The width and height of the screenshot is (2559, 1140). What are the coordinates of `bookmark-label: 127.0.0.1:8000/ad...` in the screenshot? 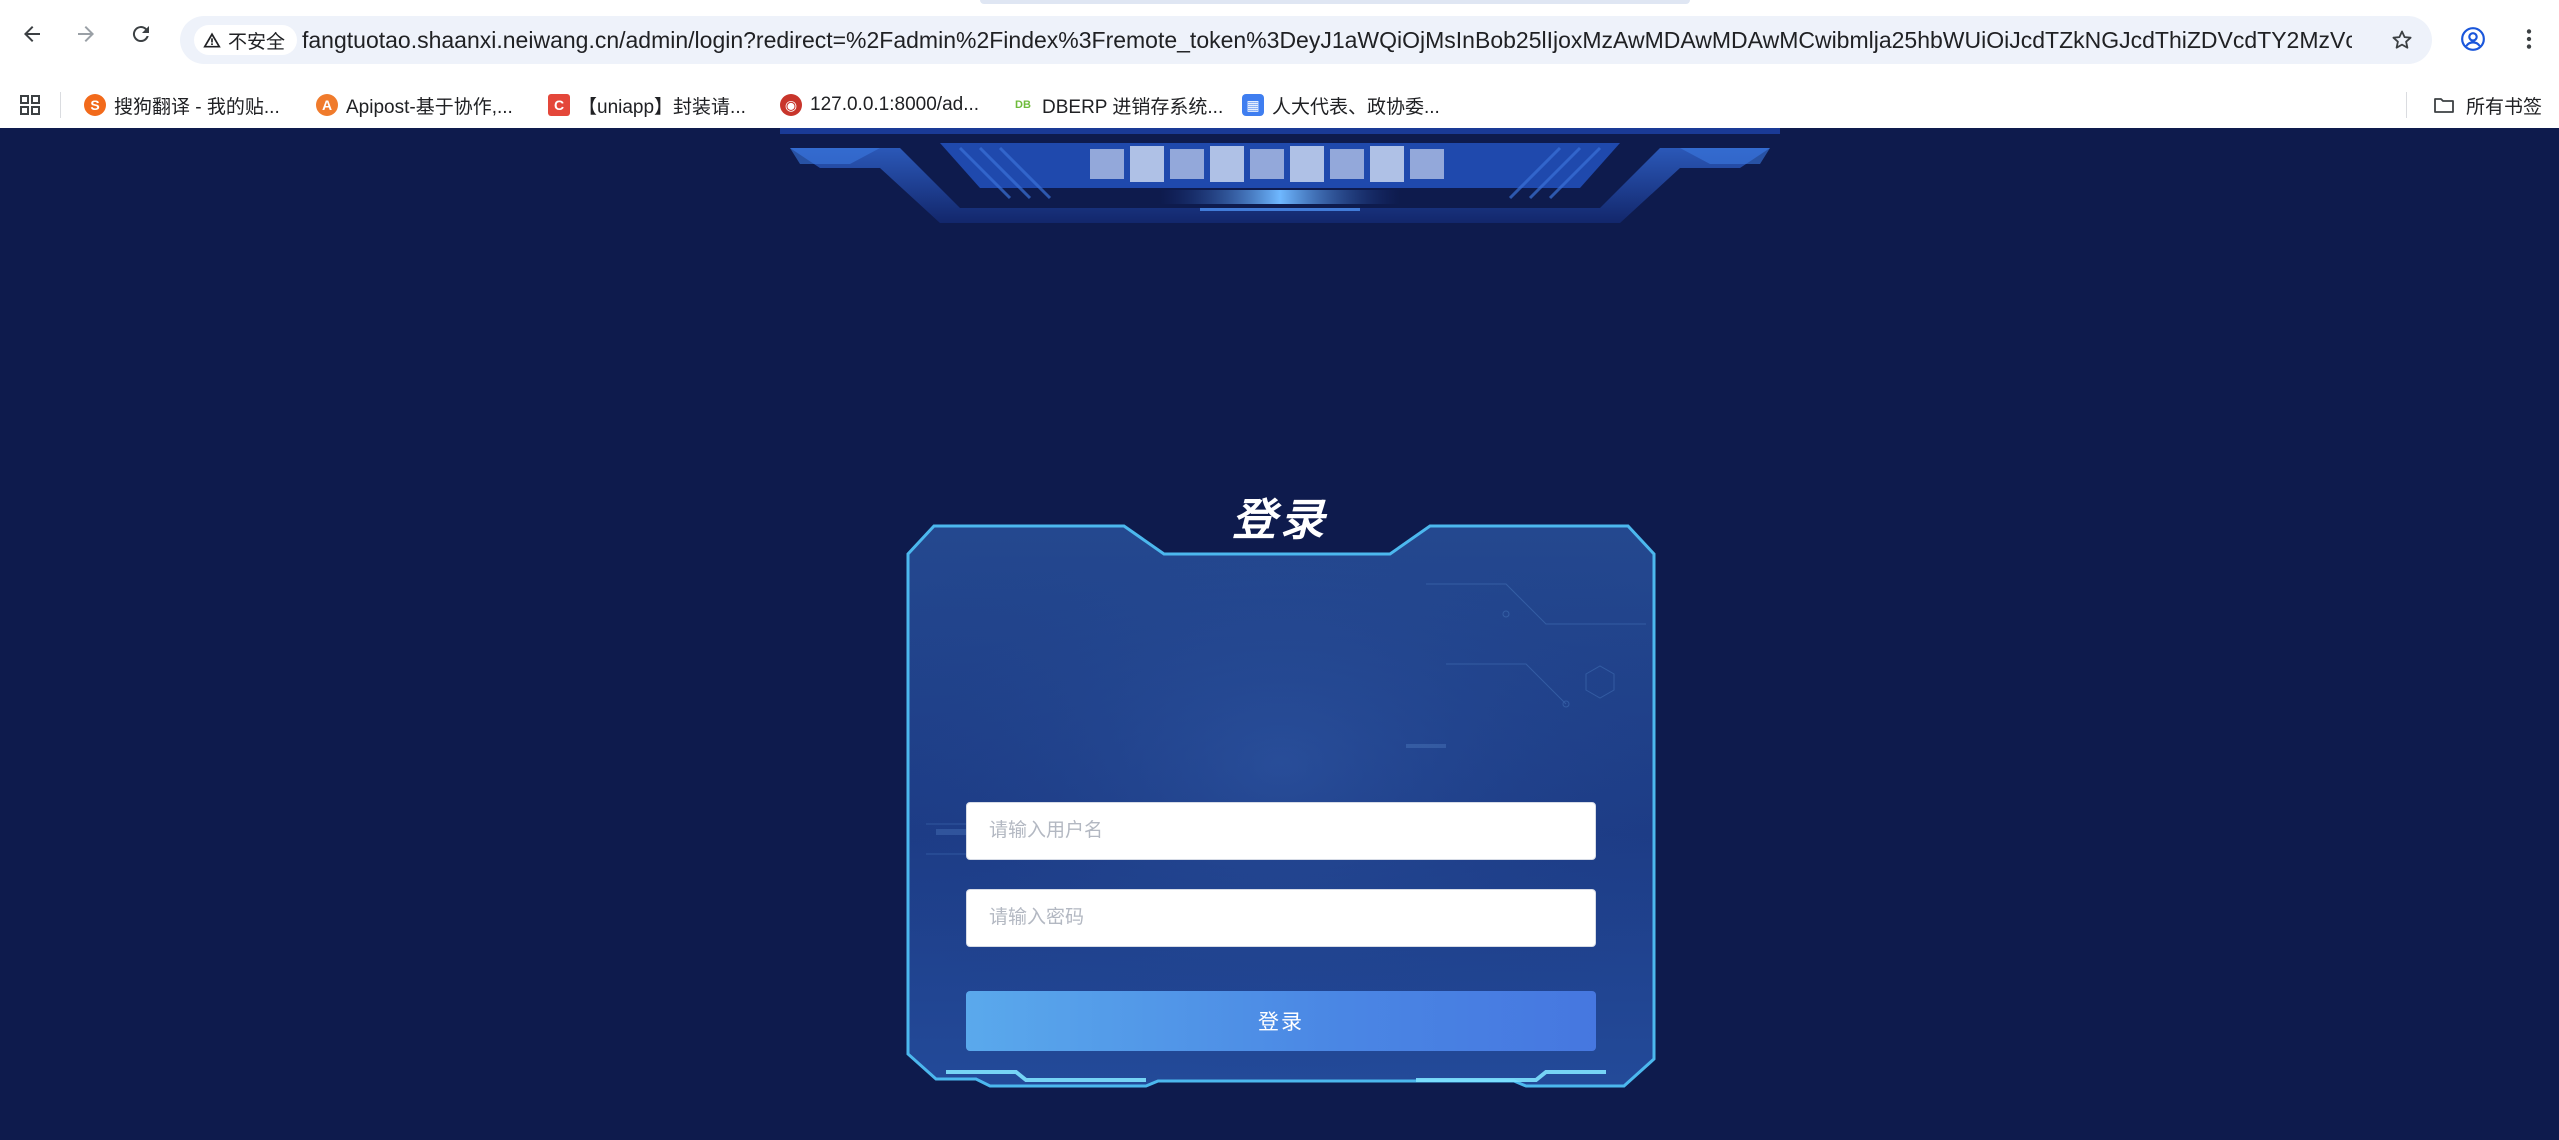 It's located at (895, 104).